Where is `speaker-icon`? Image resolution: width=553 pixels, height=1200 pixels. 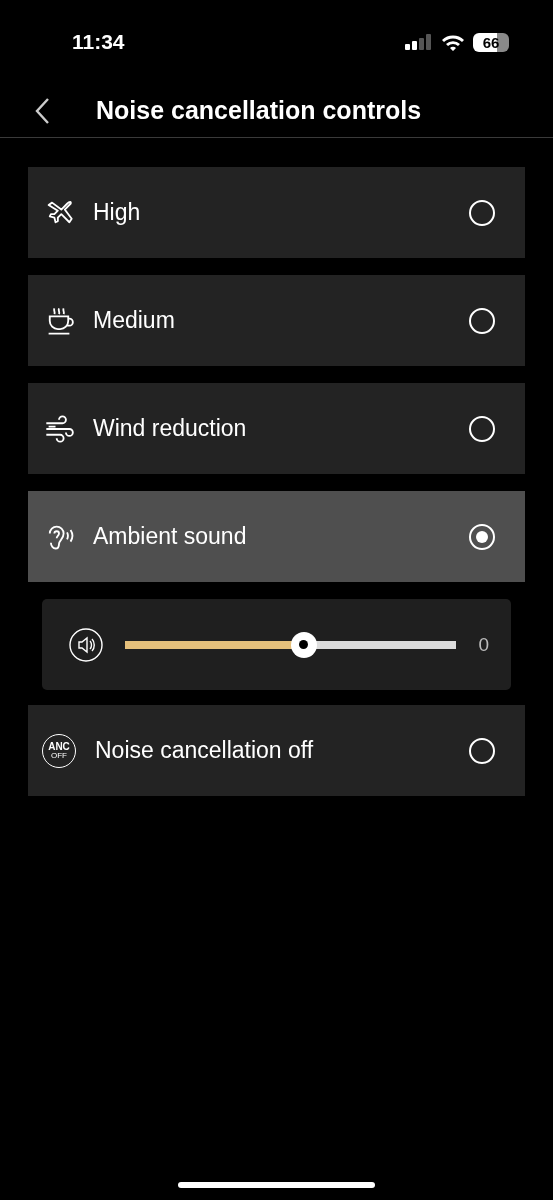
speaker-icon is located at coordinates (86, 644).